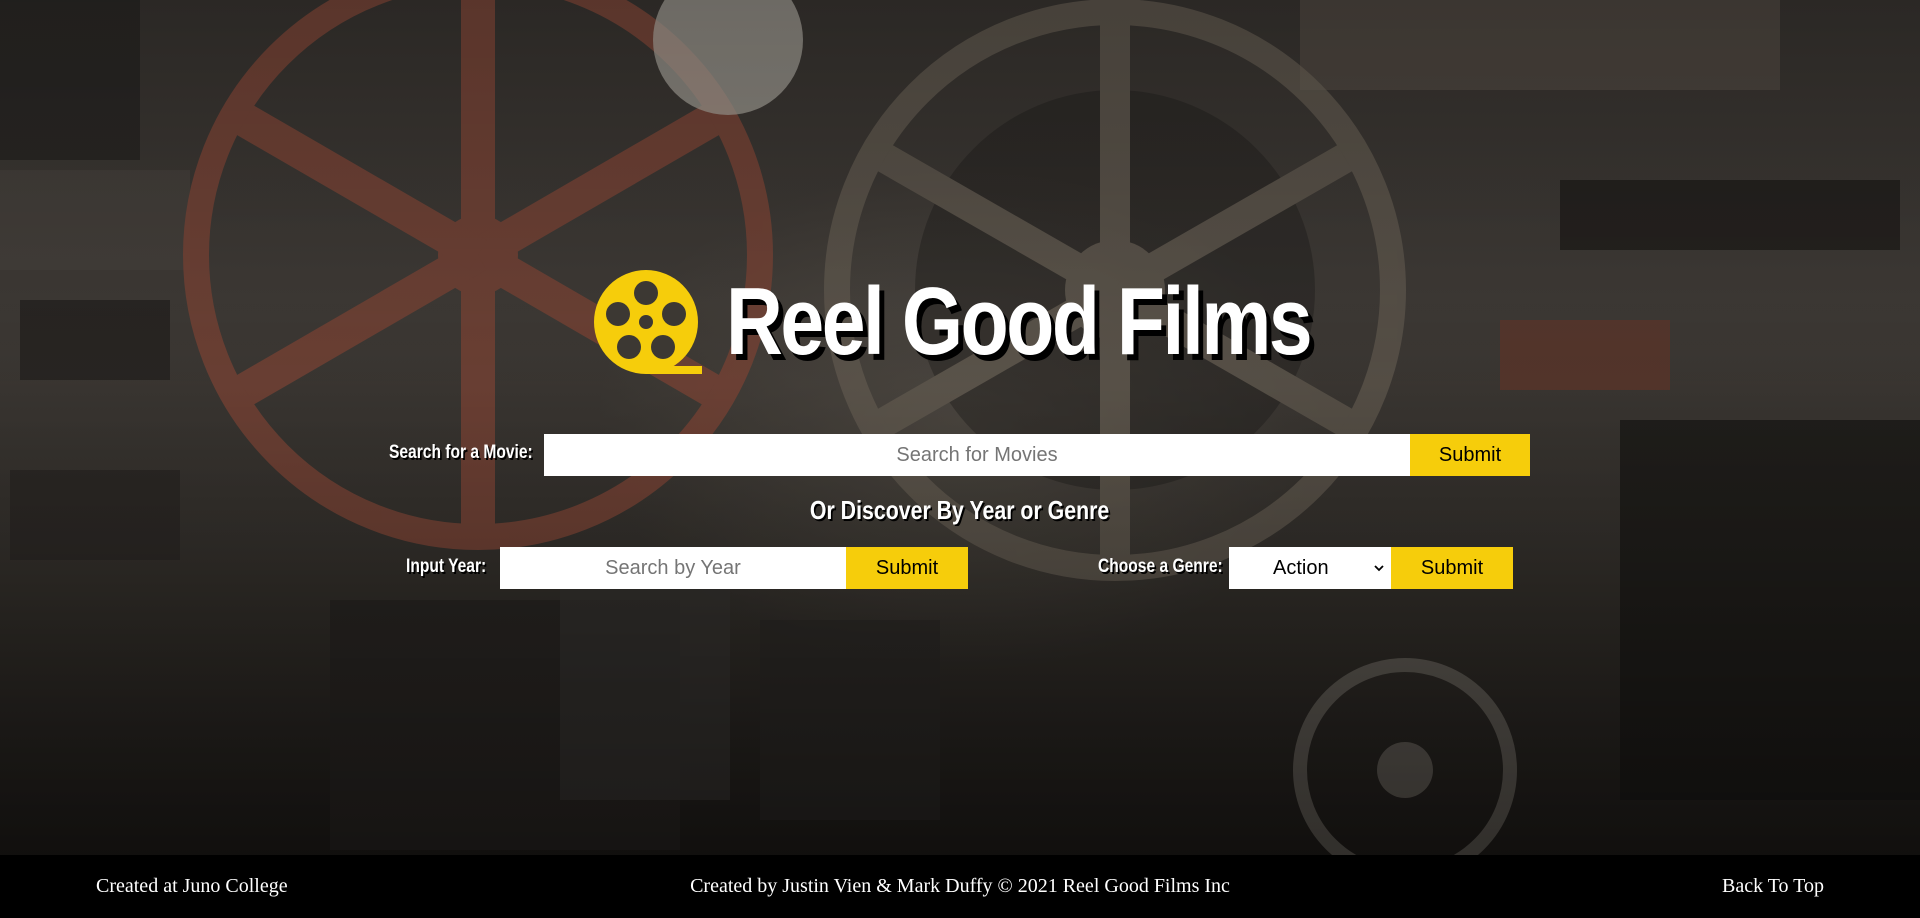  I want to click on film-reel-icon, so click(648, 322).